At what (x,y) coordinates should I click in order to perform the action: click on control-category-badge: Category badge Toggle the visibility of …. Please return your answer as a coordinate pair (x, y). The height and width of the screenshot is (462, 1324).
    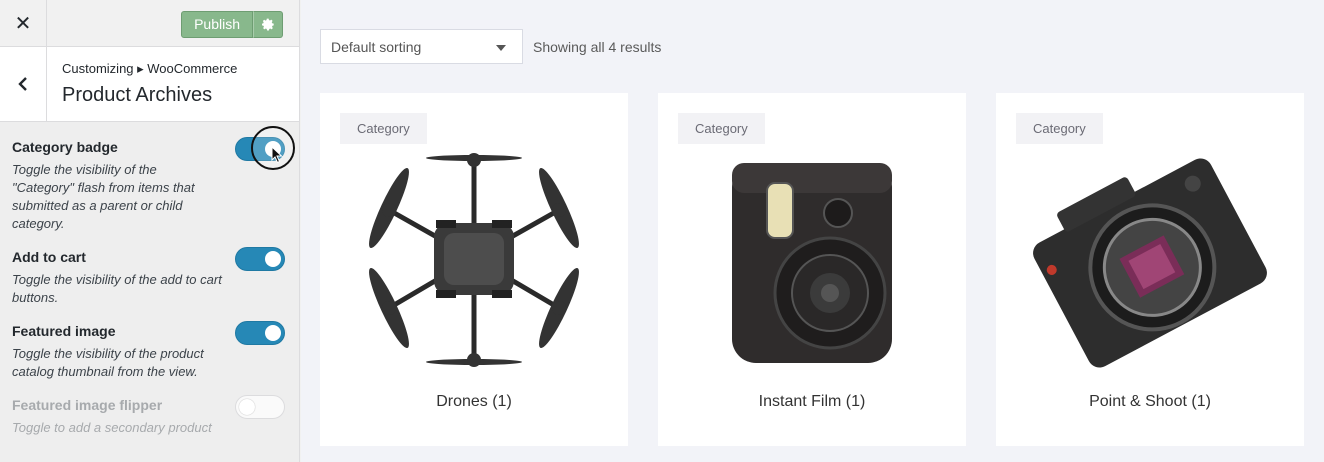
    Looking at the image, I should click on (149, 177).